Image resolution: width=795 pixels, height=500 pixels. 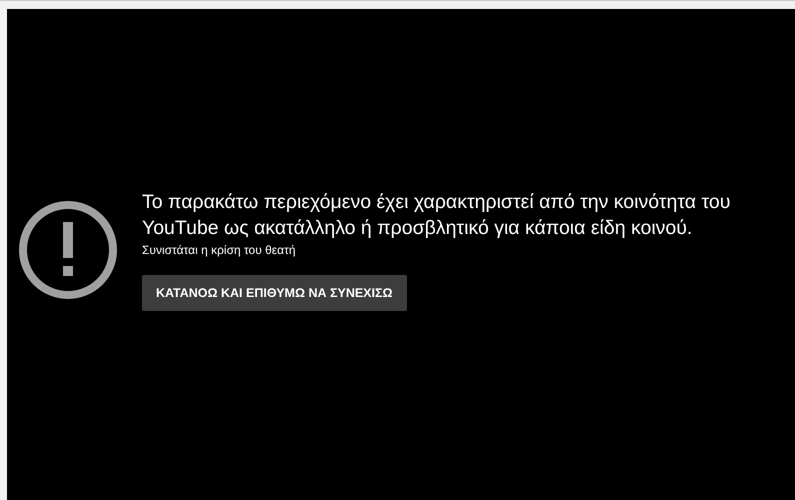 I want to click on warning-icon, so click(x=68, y=250).